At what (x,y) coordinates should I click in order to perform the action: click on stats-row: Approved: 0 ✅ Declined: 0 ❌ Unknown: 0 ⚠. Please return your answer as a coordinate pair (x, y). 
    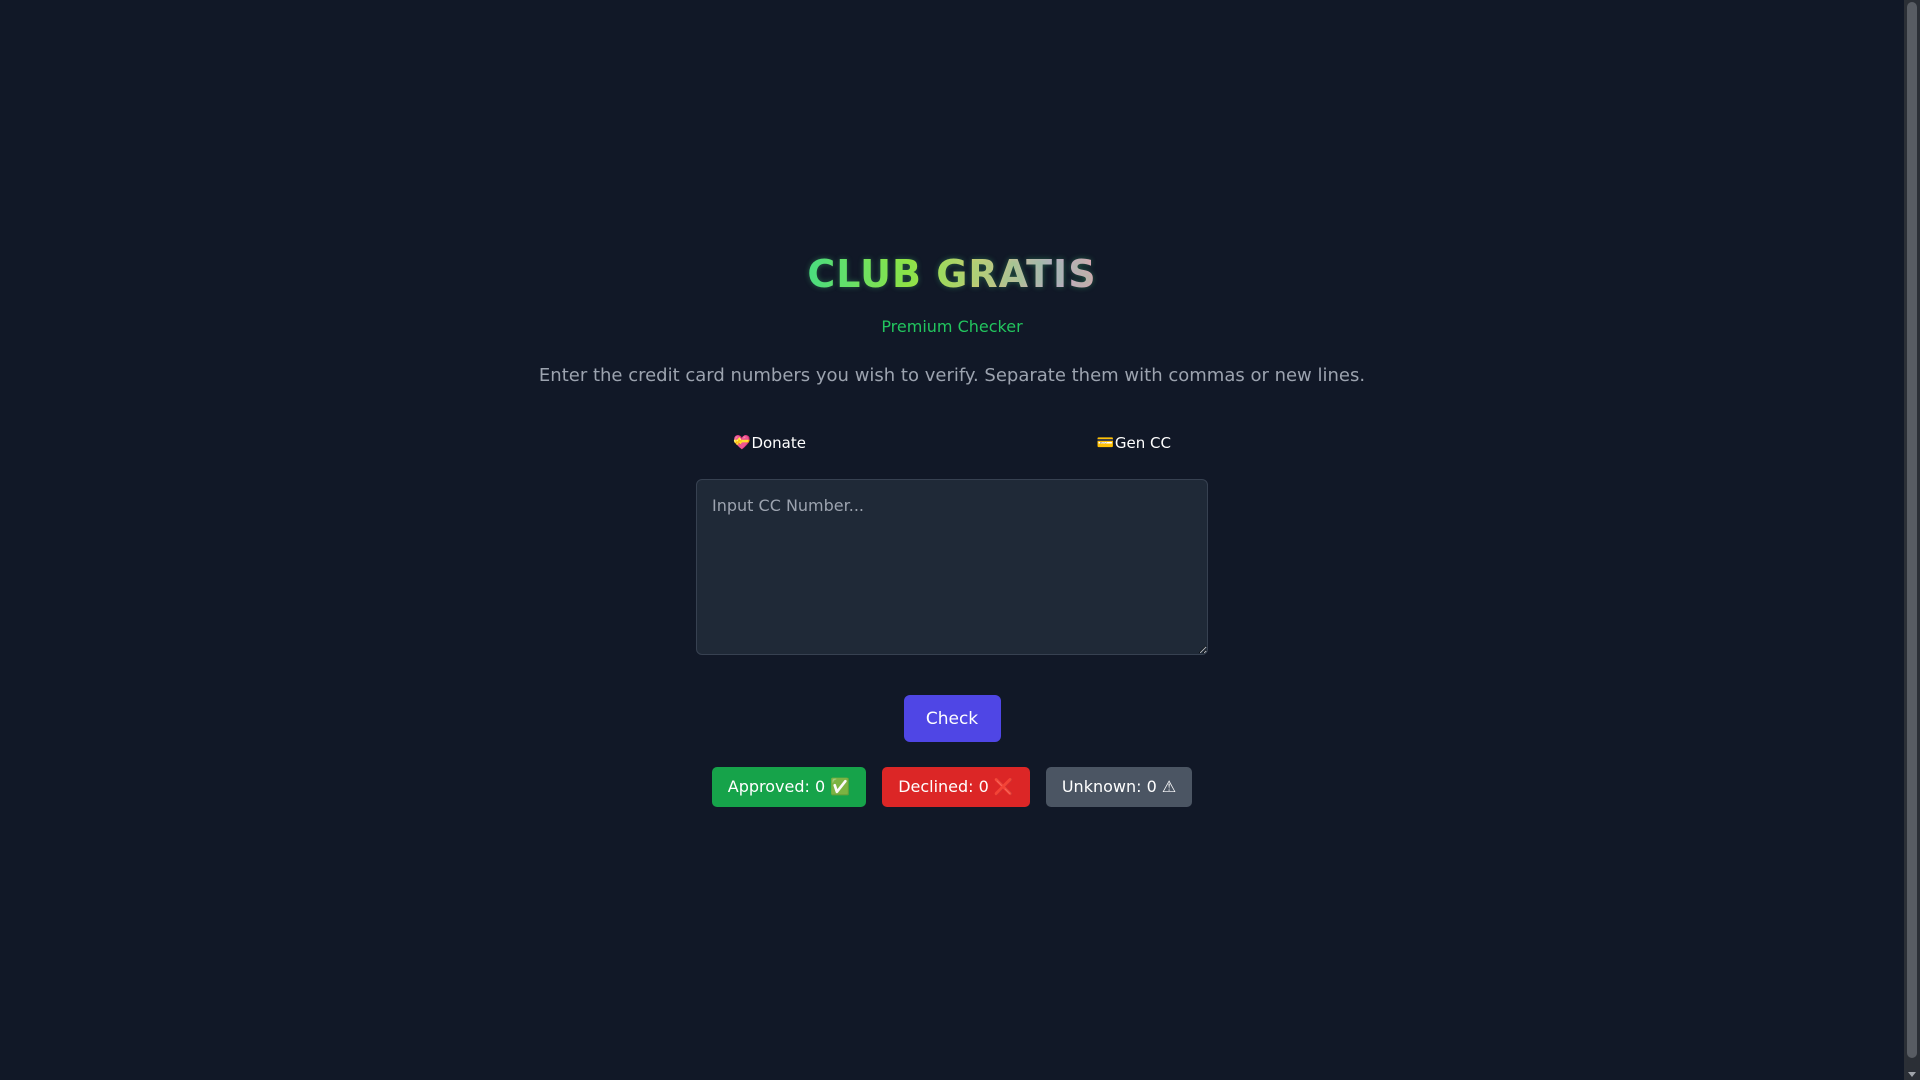
    Looking at the image, I should click on (952, 787).